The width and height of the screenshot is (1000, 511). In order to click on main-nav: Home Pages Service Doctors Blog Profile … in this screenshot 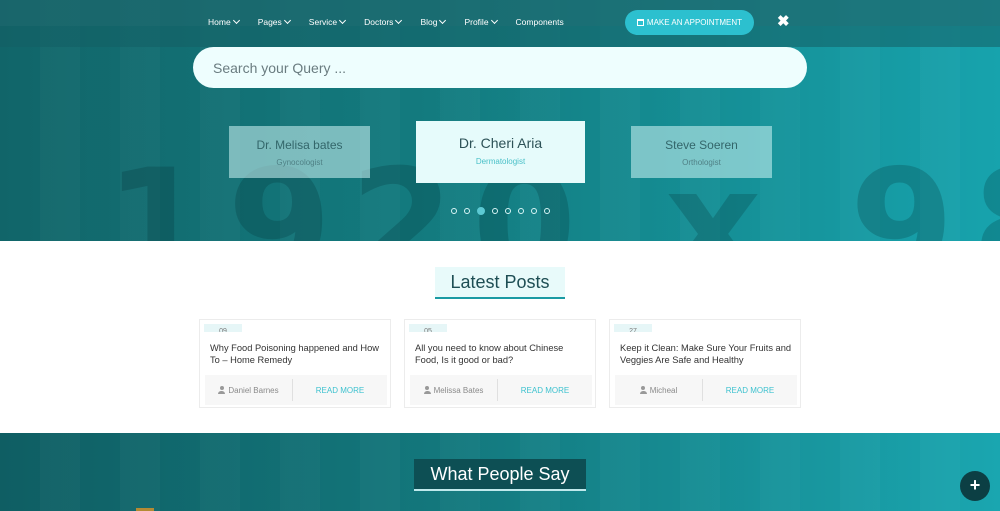, I will do `click(395, 21)`.